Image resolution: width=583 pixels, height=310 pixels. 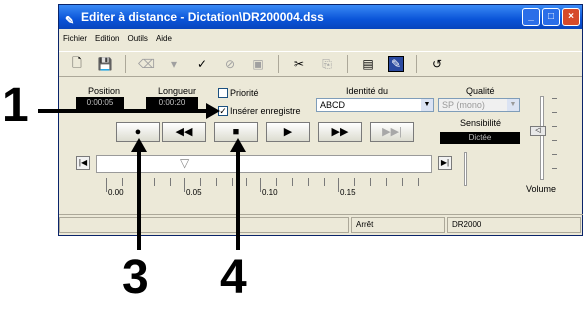 I want to click on checkbox-box, so click(x=223, y=93).